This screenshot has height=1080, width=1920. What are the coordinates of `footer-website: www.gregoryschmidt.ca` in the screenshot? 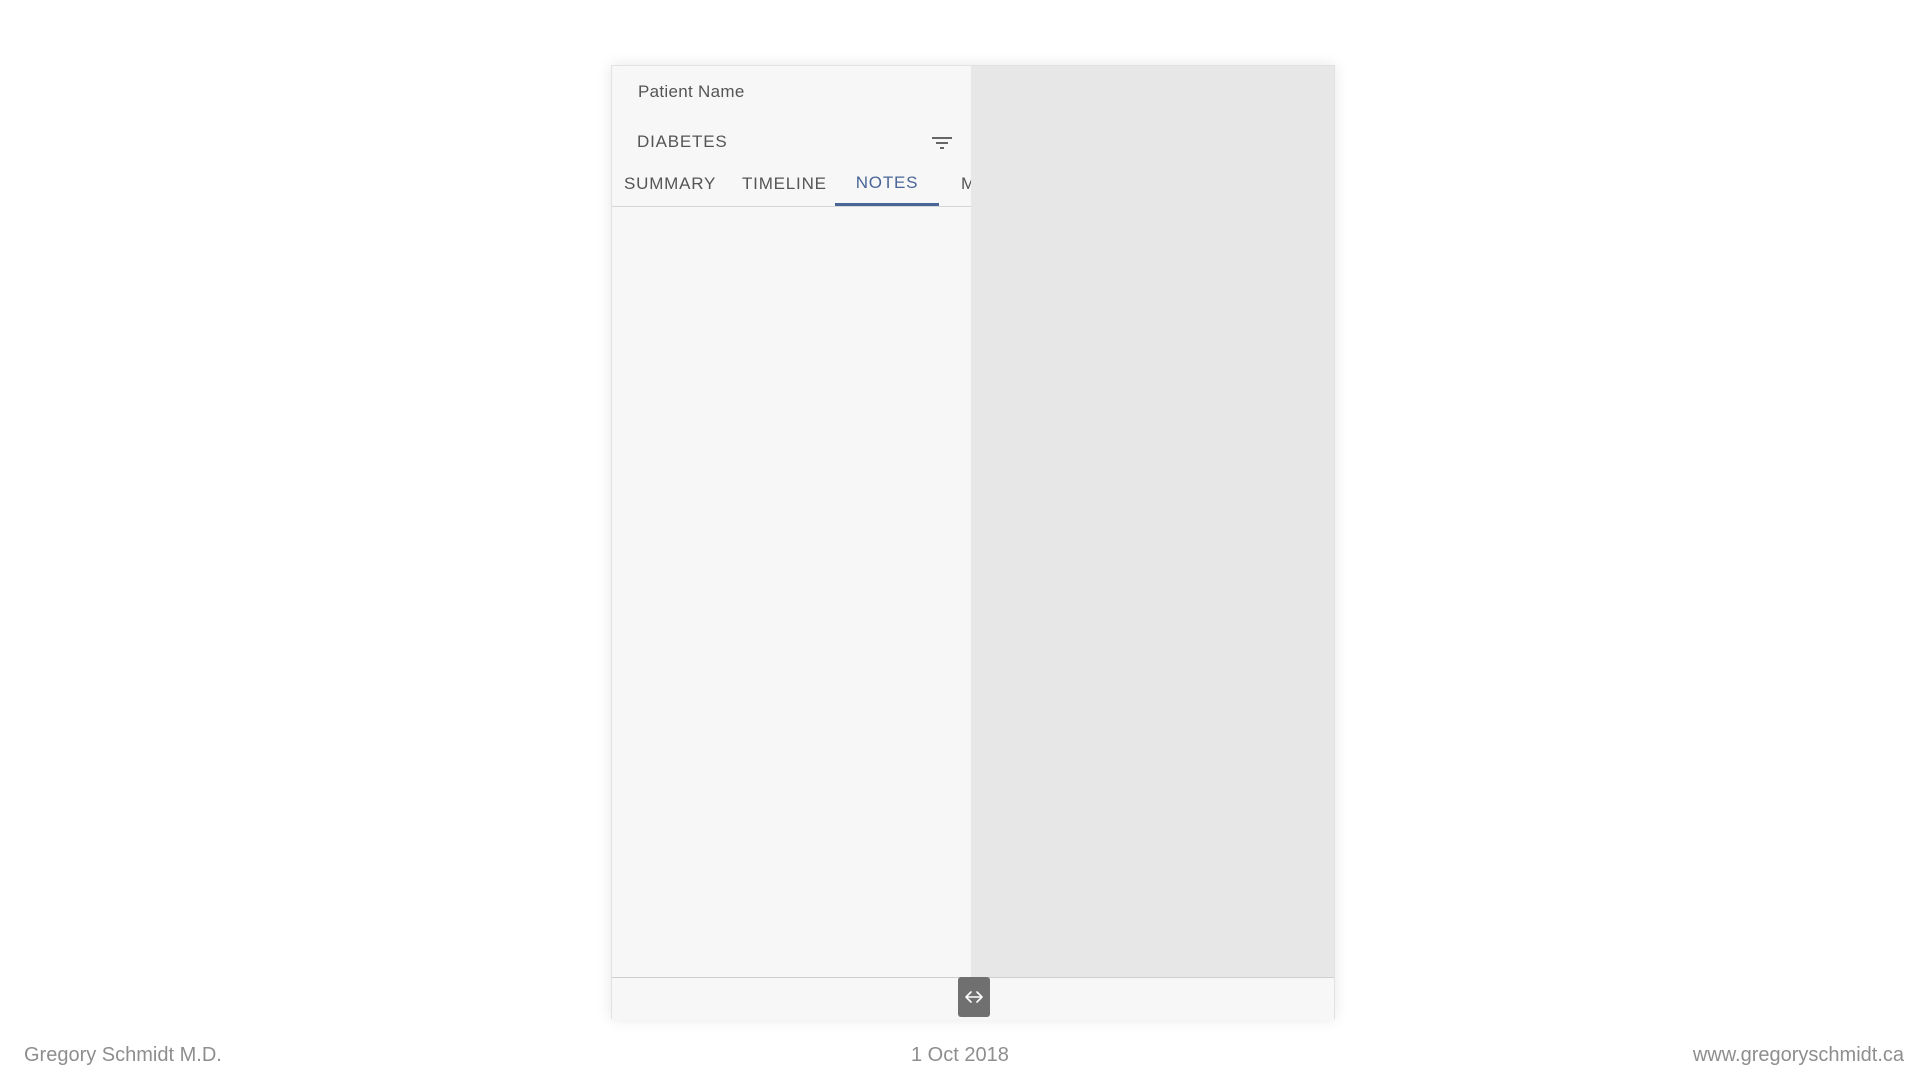 It's located at (1798, 1055).